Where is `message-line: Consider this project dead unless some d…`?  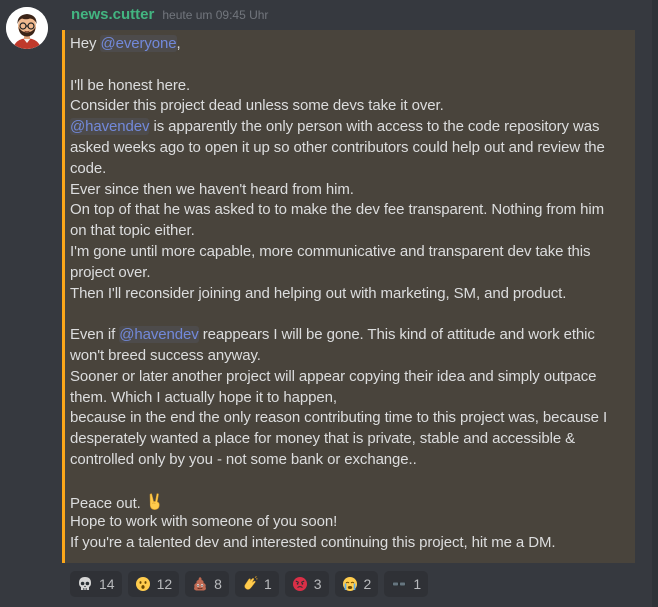 message-line: Consider this project dead unless some d… is located at coordinates (257, 106).